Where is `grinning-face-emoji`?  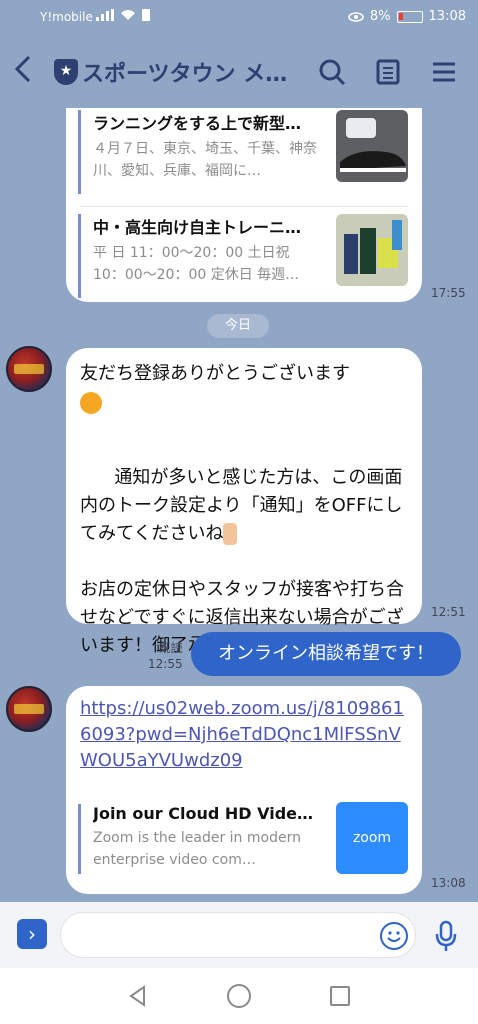
grinning-face-emoji is located at coordinates (91, 403).